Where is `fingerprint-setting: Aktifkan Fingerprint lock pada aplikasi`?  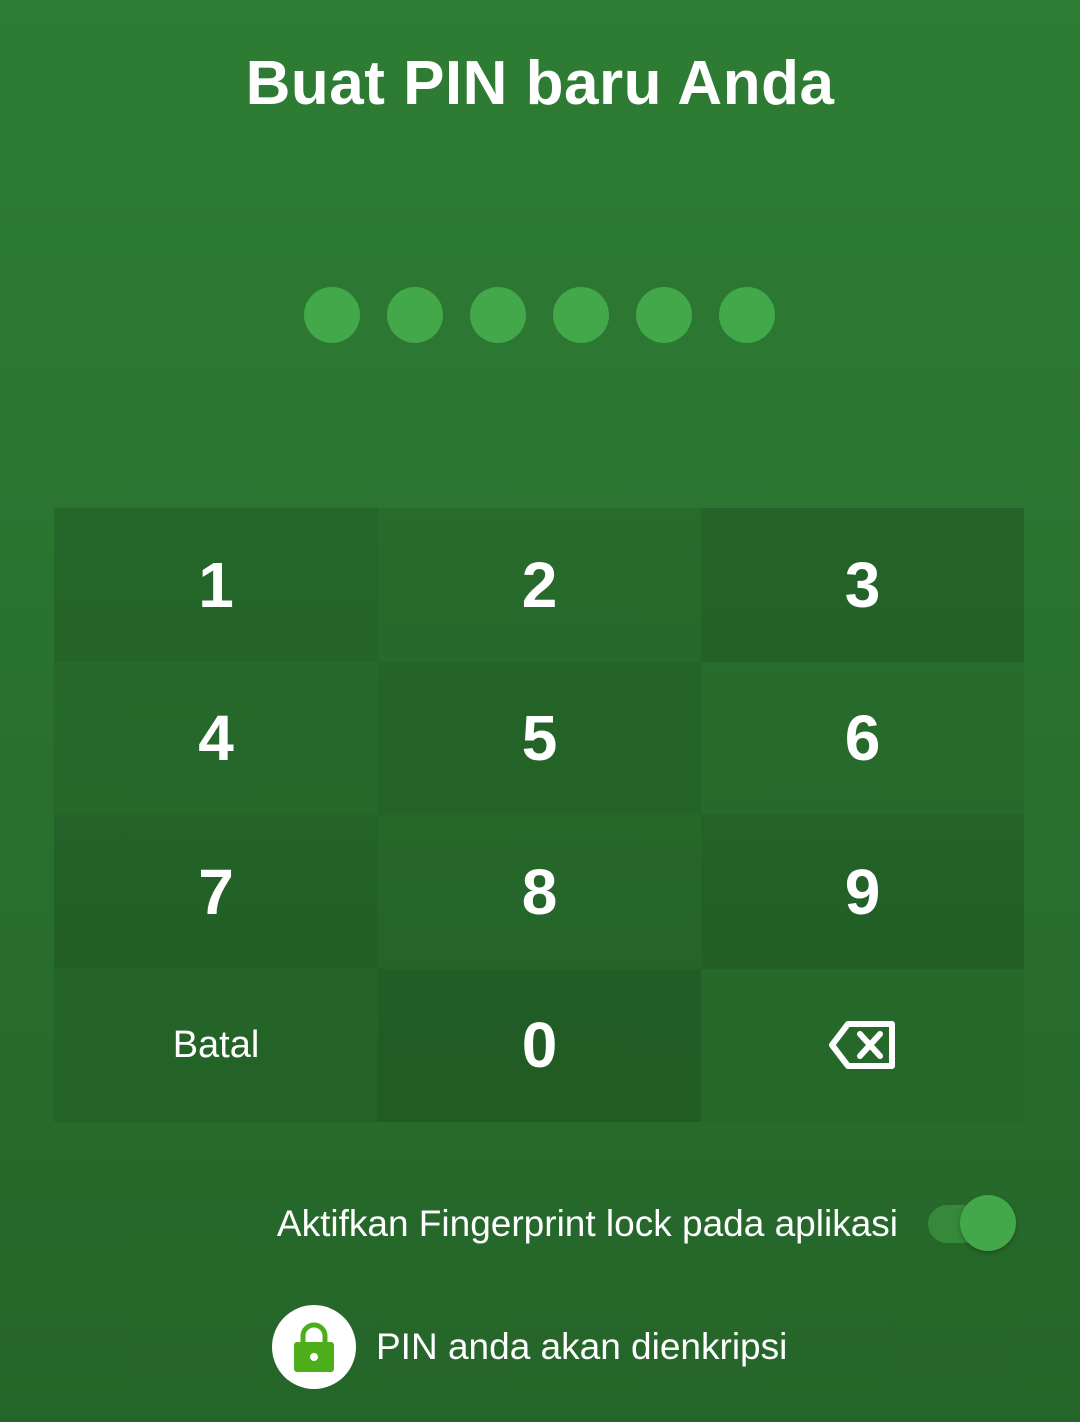
fingerprint-setting: Aktifkan Fingerprint lock pada aplikasi is located at coordinates (646, 1224).